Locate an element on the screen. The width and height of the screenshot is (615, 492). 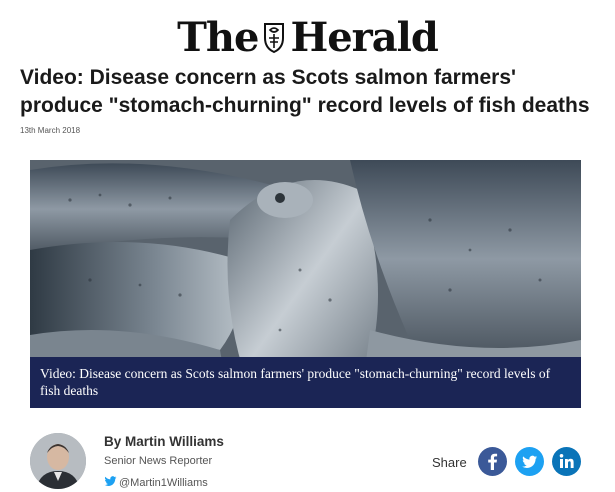
masthead-name-right: Herald is located at coordinates (364, 37).